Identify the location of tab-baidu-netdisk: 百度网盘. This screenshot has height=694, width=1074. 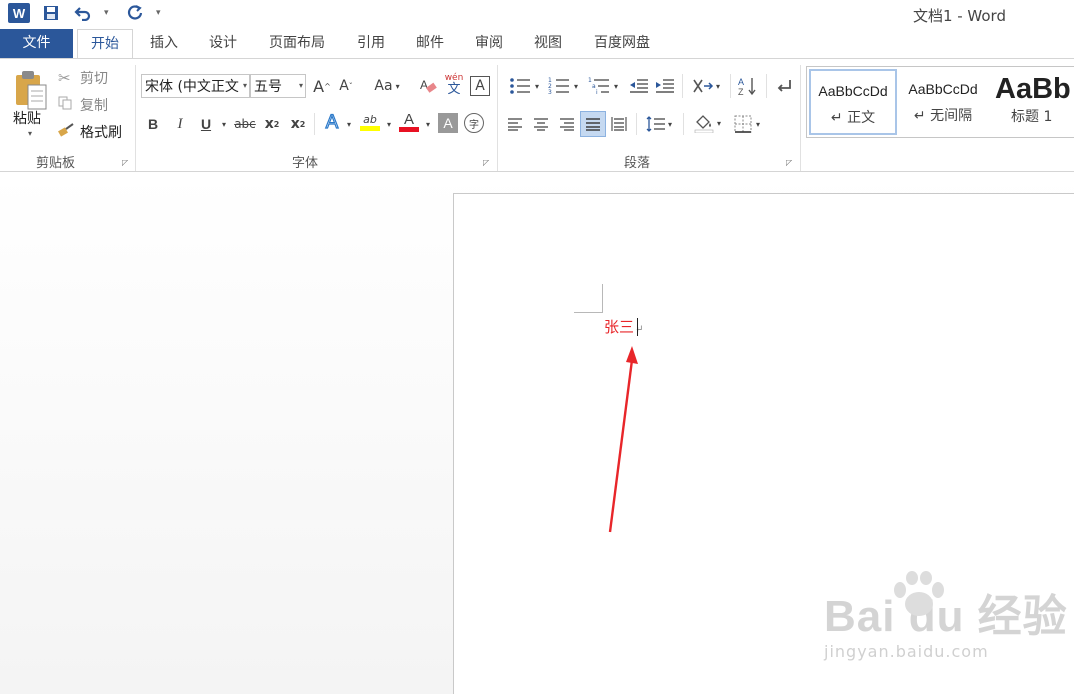
(622, 43).